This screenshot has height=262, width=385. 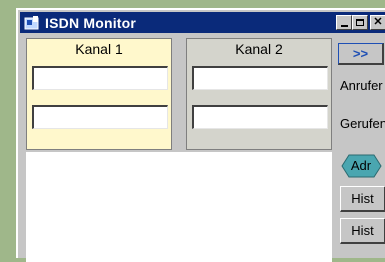 What do you see at coordinates (362, 123) in the screenshot?
I see `gerufen-label: Gerufen` at bounding box center [362, 123].